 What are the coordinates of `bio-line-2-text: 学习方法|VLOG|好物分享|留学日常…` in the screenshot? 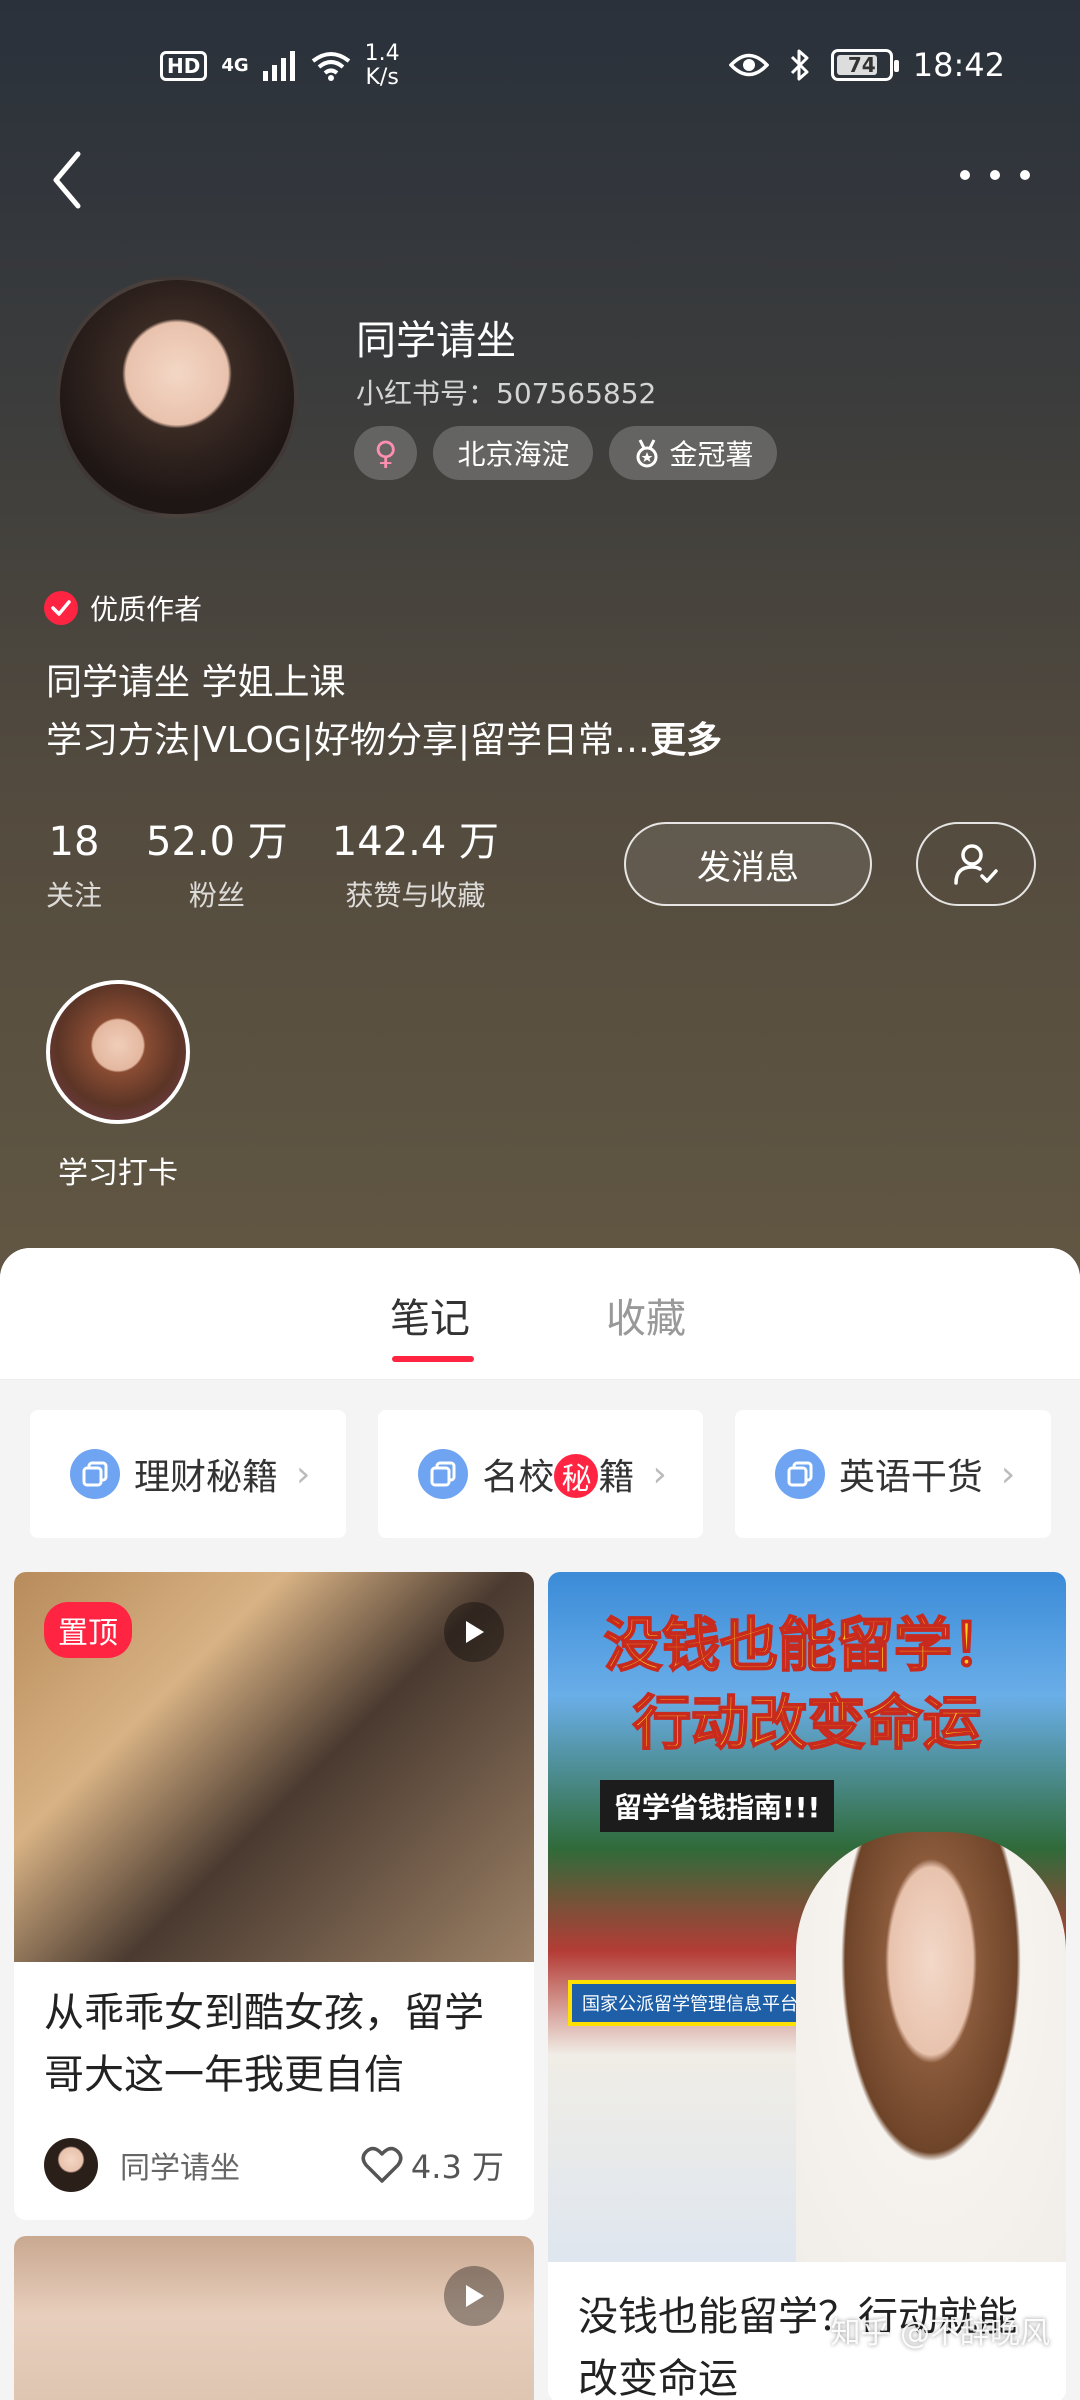 It's located at (348, 740).